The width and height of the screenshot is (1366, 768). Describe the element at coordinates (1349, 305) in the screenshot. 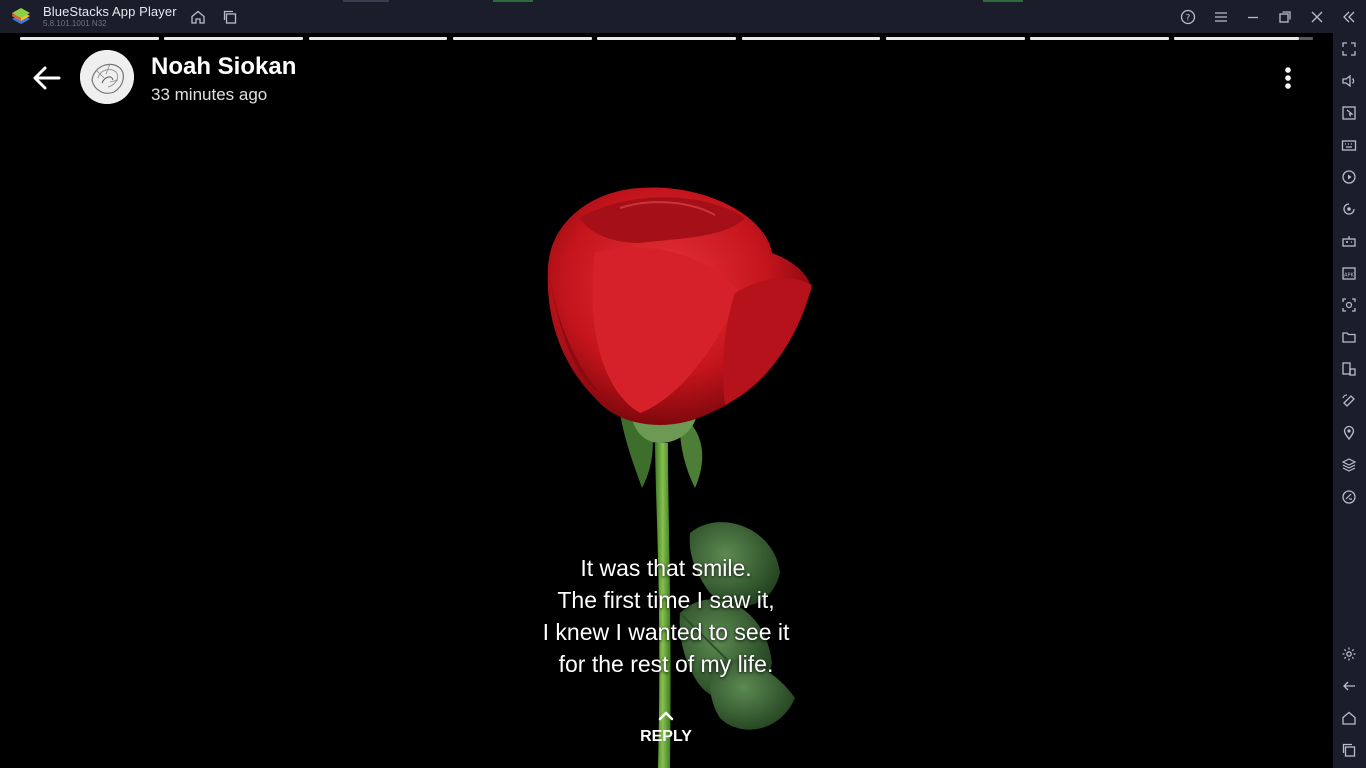

I see `screenshot-icon` at that location.